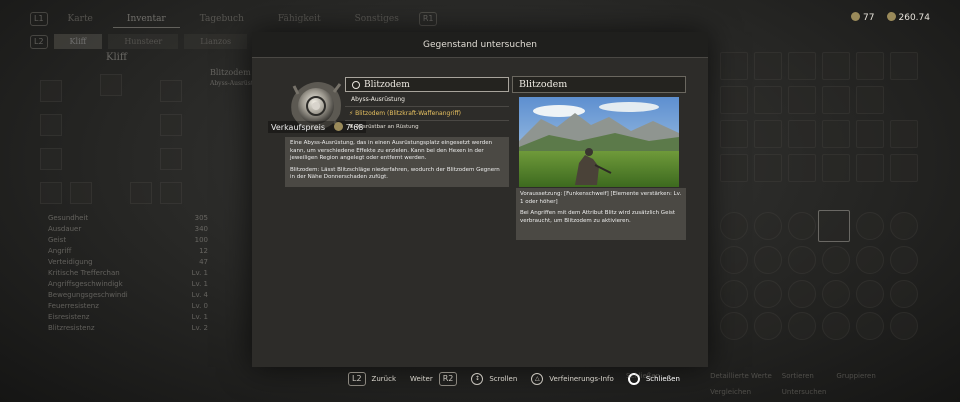 Image resolution: width=960 pixels, height=402 pixels. I want to click on tab-inventar: Inventar, so click(146, 19).